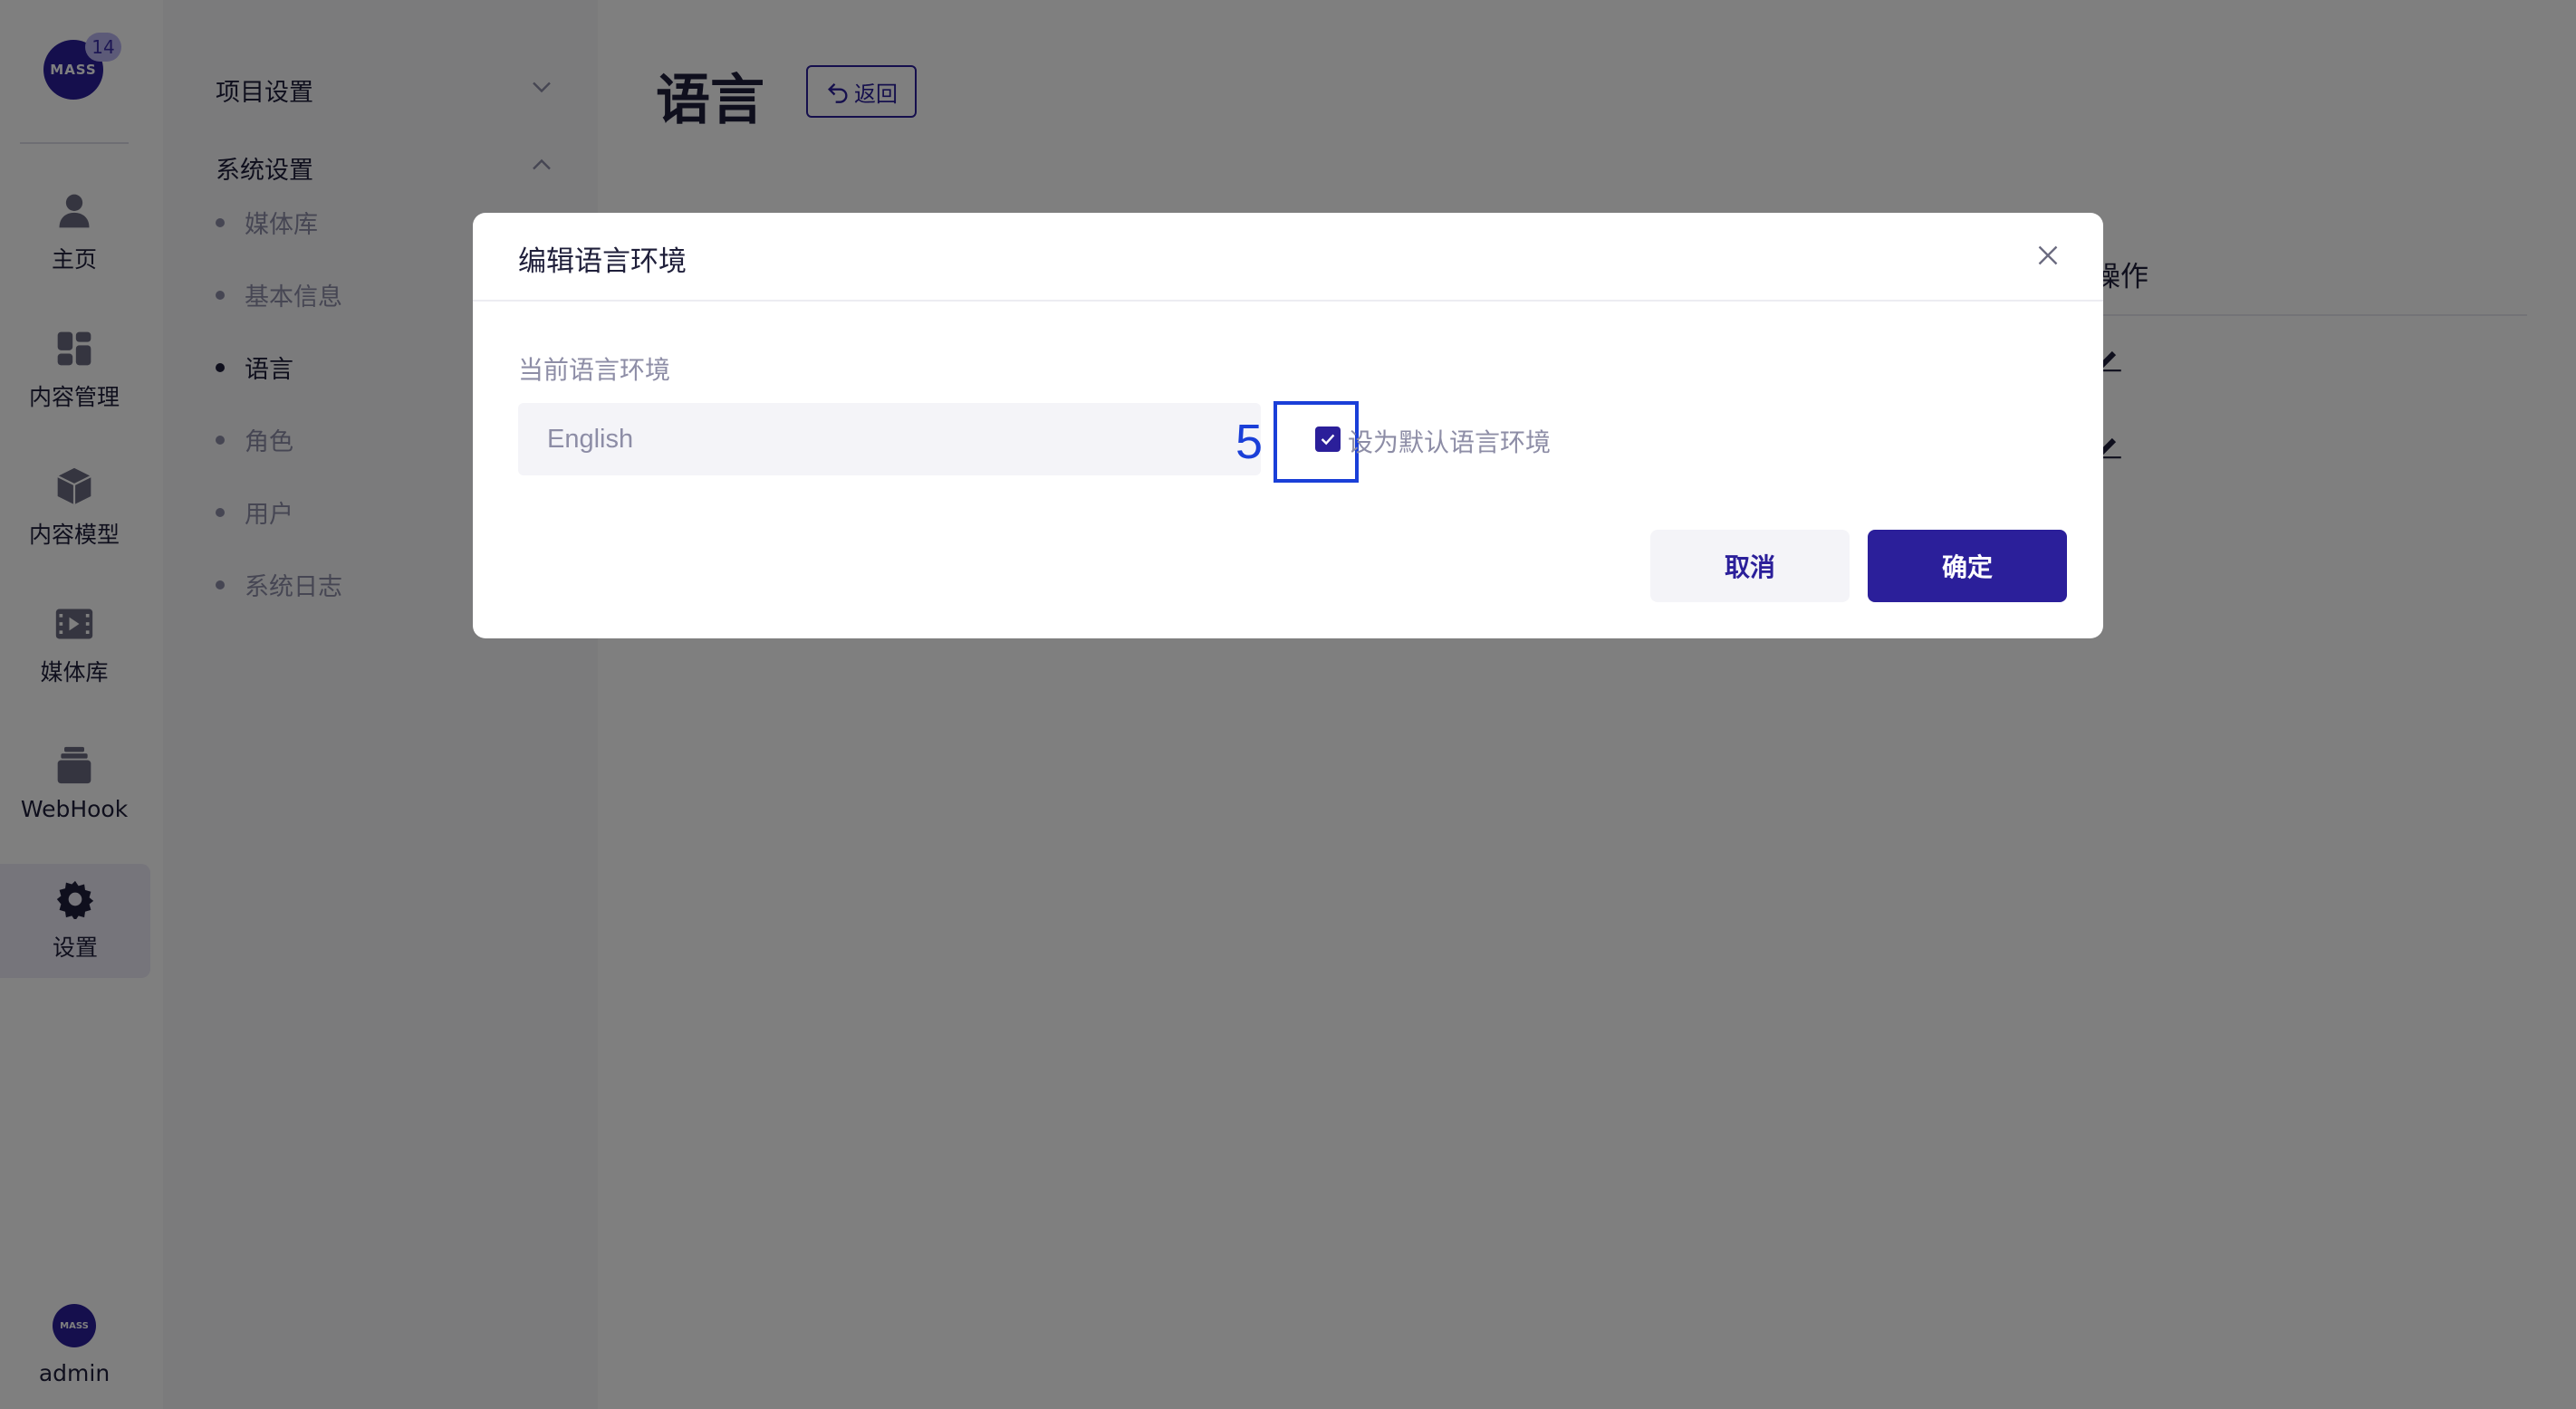 The image size is (2576, 1409). Describe the element at coordinates (1249, 442) in the screenshot. I see `annotation-number: 5` at that location.